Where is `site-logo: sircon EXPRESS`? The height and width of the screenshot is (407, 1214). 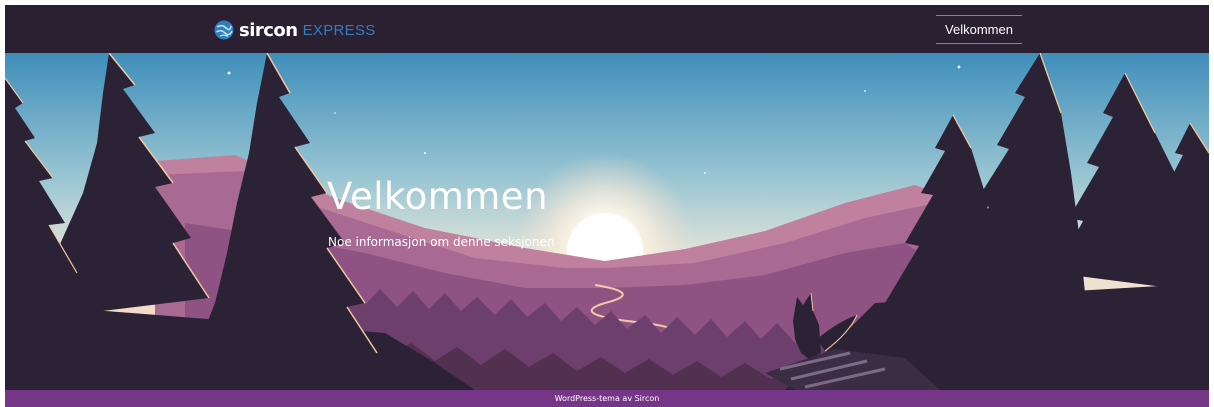 site-logo: sircon EXPRESS is located at coordinates (295, 30).